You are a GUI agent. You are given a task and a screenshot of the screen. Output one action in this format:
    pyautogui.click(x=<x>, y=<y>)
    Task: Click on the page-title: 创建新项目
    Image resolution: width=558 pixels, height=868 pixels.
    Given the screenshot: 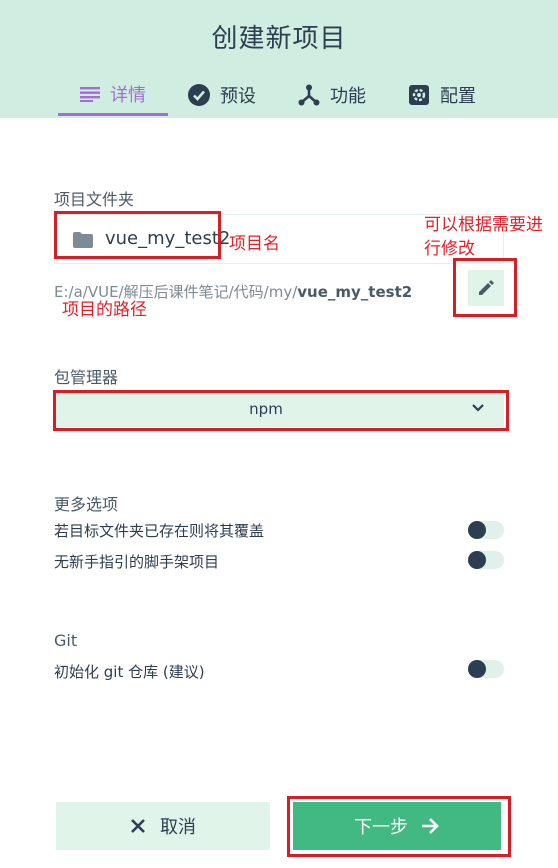 What is the action you would take?
    pyautogui.click(x=279, y=39)
    